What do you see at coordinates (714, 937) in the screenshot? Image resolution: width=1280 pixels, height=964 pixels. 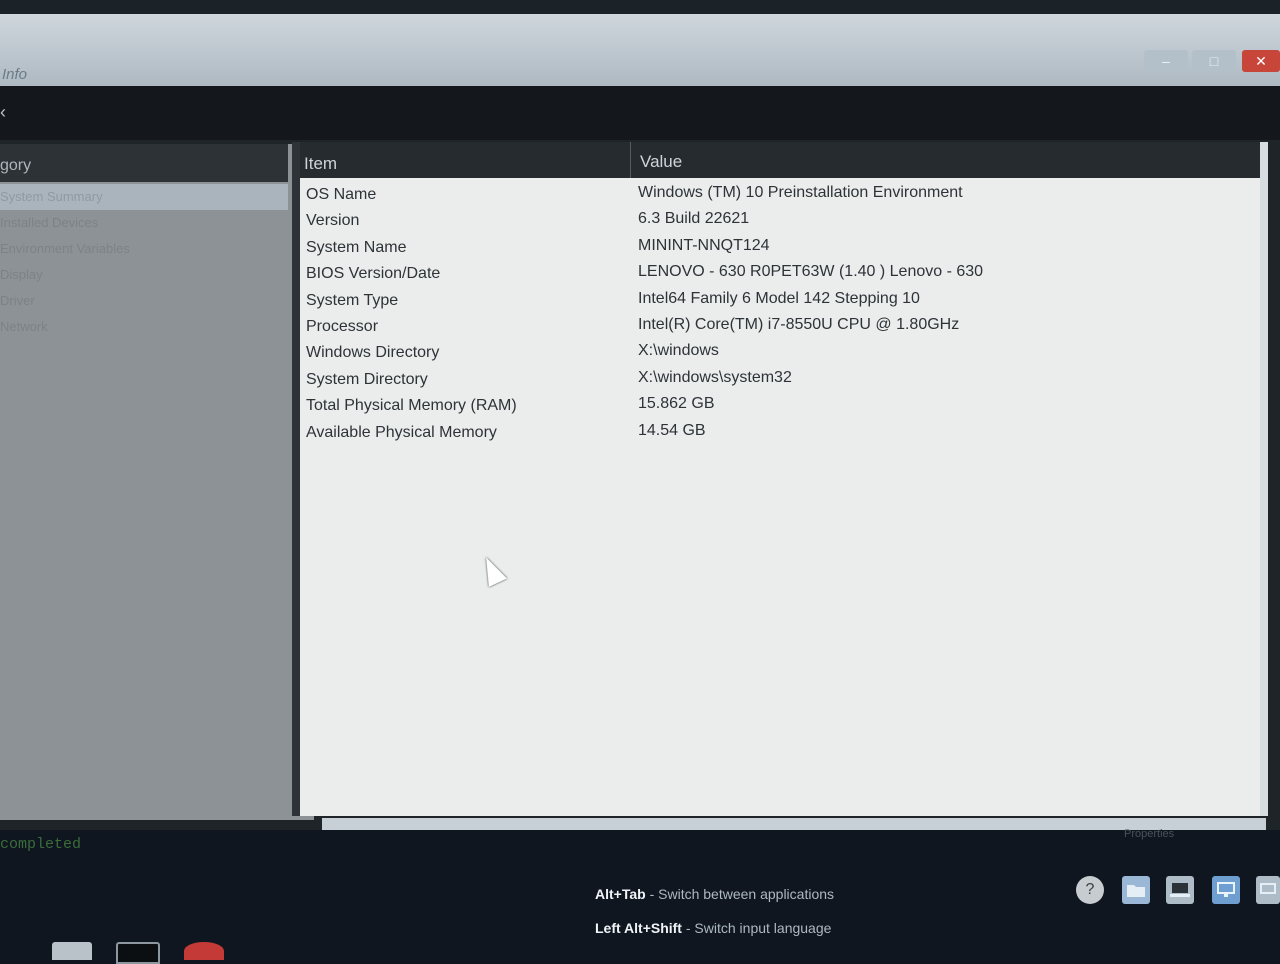 I see `hint-alt-shift: Left Alt+Shift - Switch input language` at bounding box center [714, 937].